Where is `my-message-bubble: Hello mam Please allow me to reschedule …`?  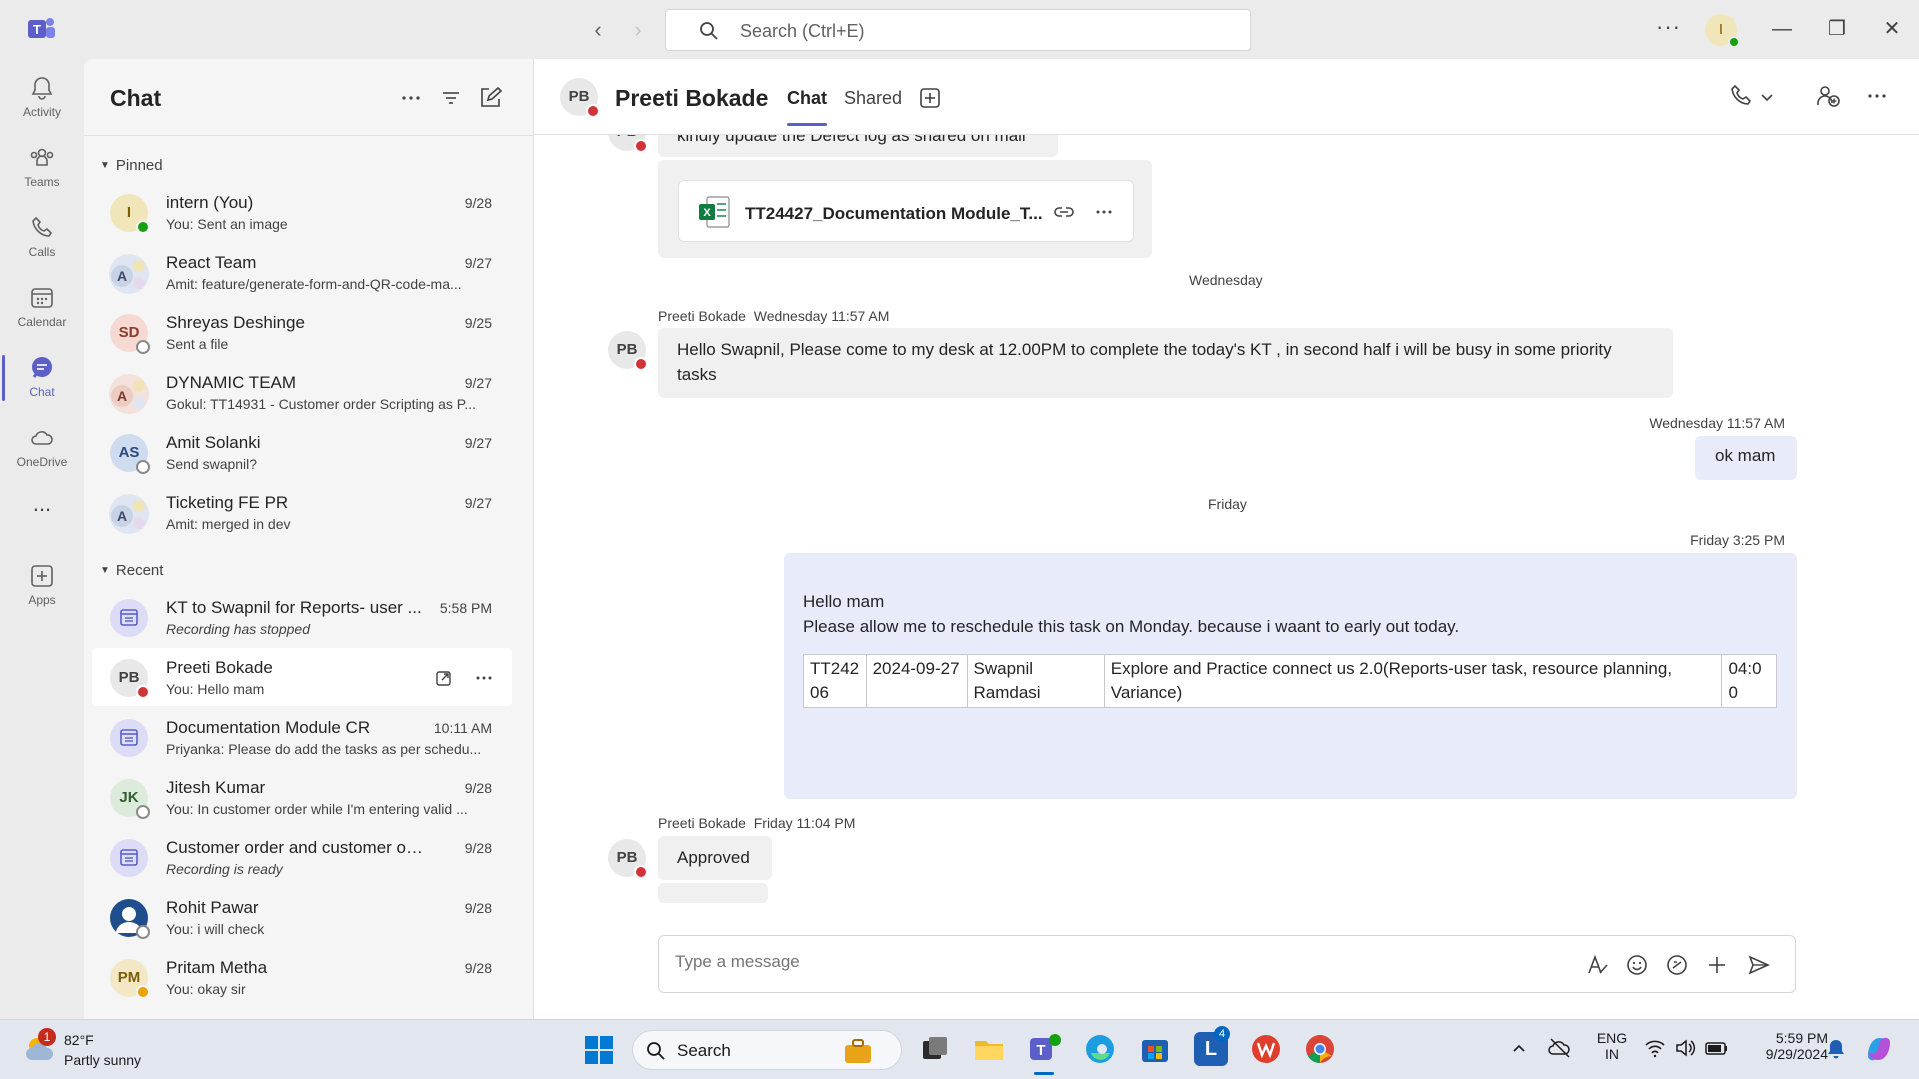
my-message-bubble: Hello mam Please allow me to reschedule … is located at coordinates (1290, 676).